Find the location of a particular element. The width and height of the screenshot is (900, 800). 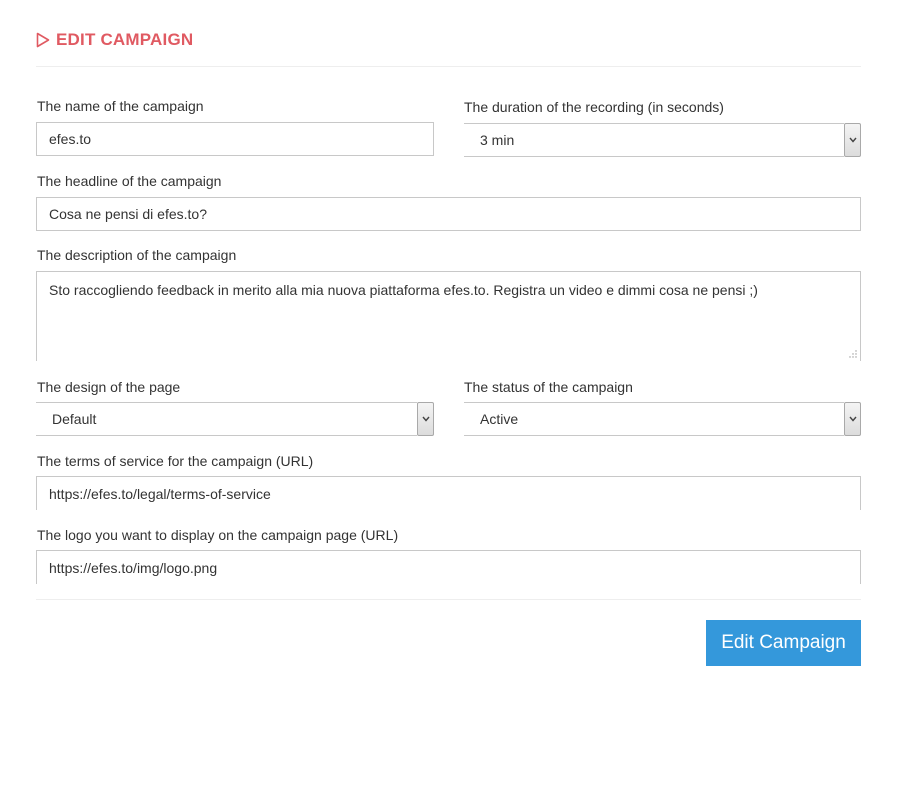

resize-grip-icon is located at coordinates (853, 354).